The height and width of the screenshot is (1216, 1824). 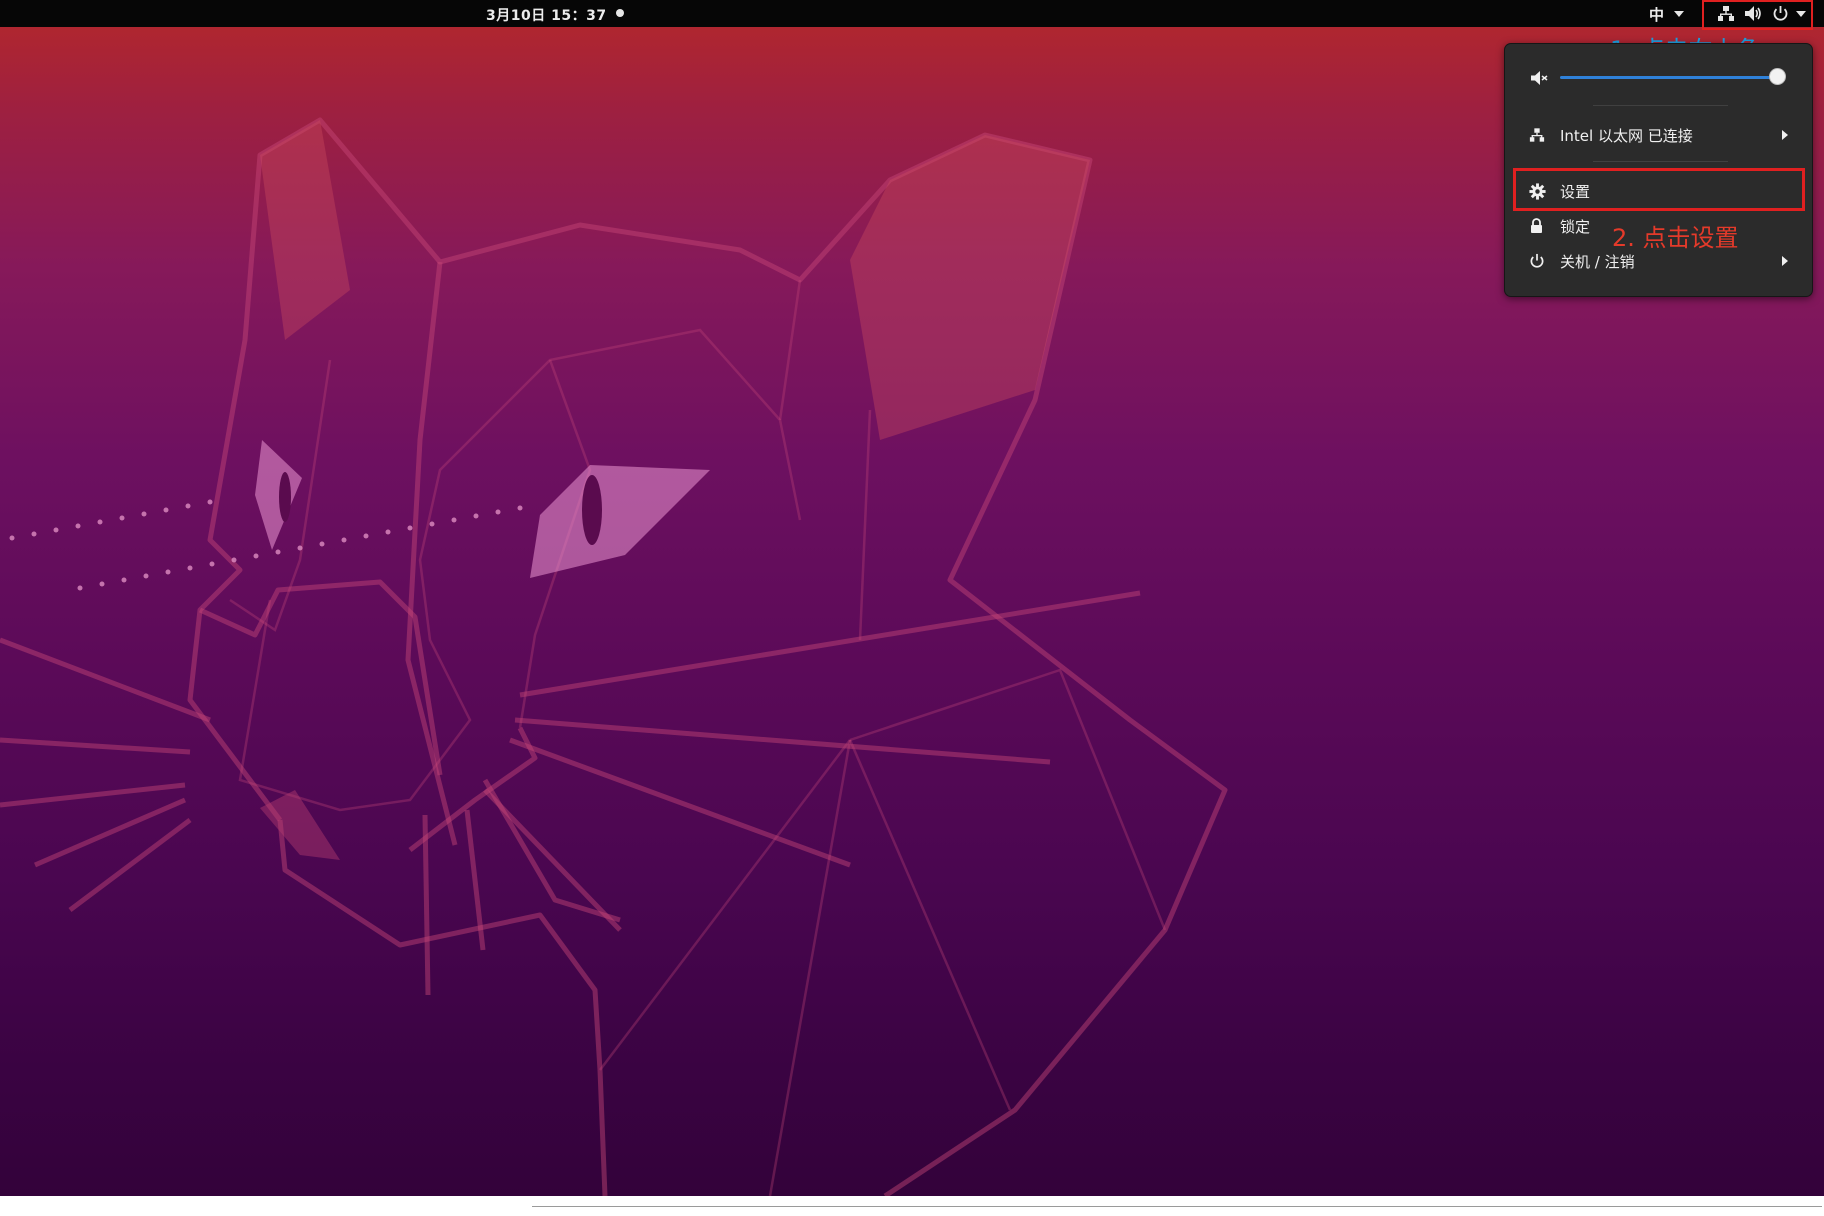 What do you see at coordinates (1537, 135) in the screenshot?
I see `network-wired-icon` at bounding box center [1537, 135].